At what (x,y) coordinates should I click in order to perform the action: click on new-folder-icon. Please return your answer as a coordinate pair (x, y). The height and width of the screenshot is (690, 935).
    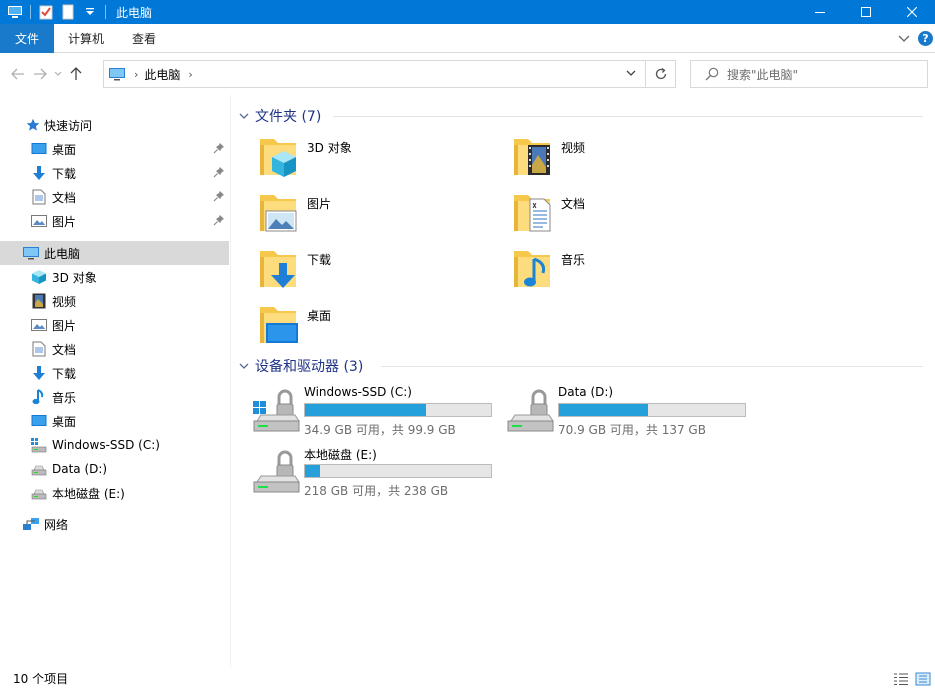
    Looking at the image, I should click on (68, 12).